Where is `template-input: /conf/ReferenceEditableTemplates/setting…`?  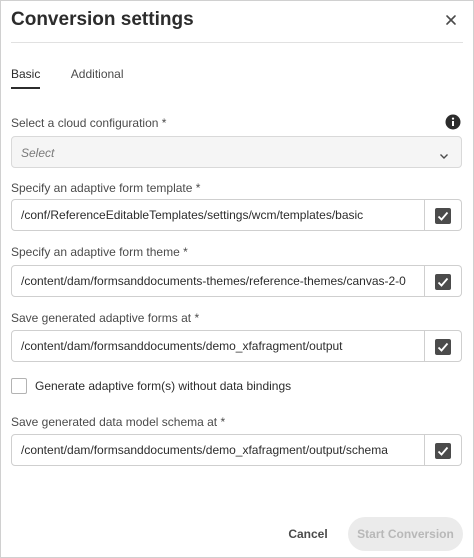 template-input: /conf/ReferenceEditableTemplates/setting… is located at coordinates (218, 215).